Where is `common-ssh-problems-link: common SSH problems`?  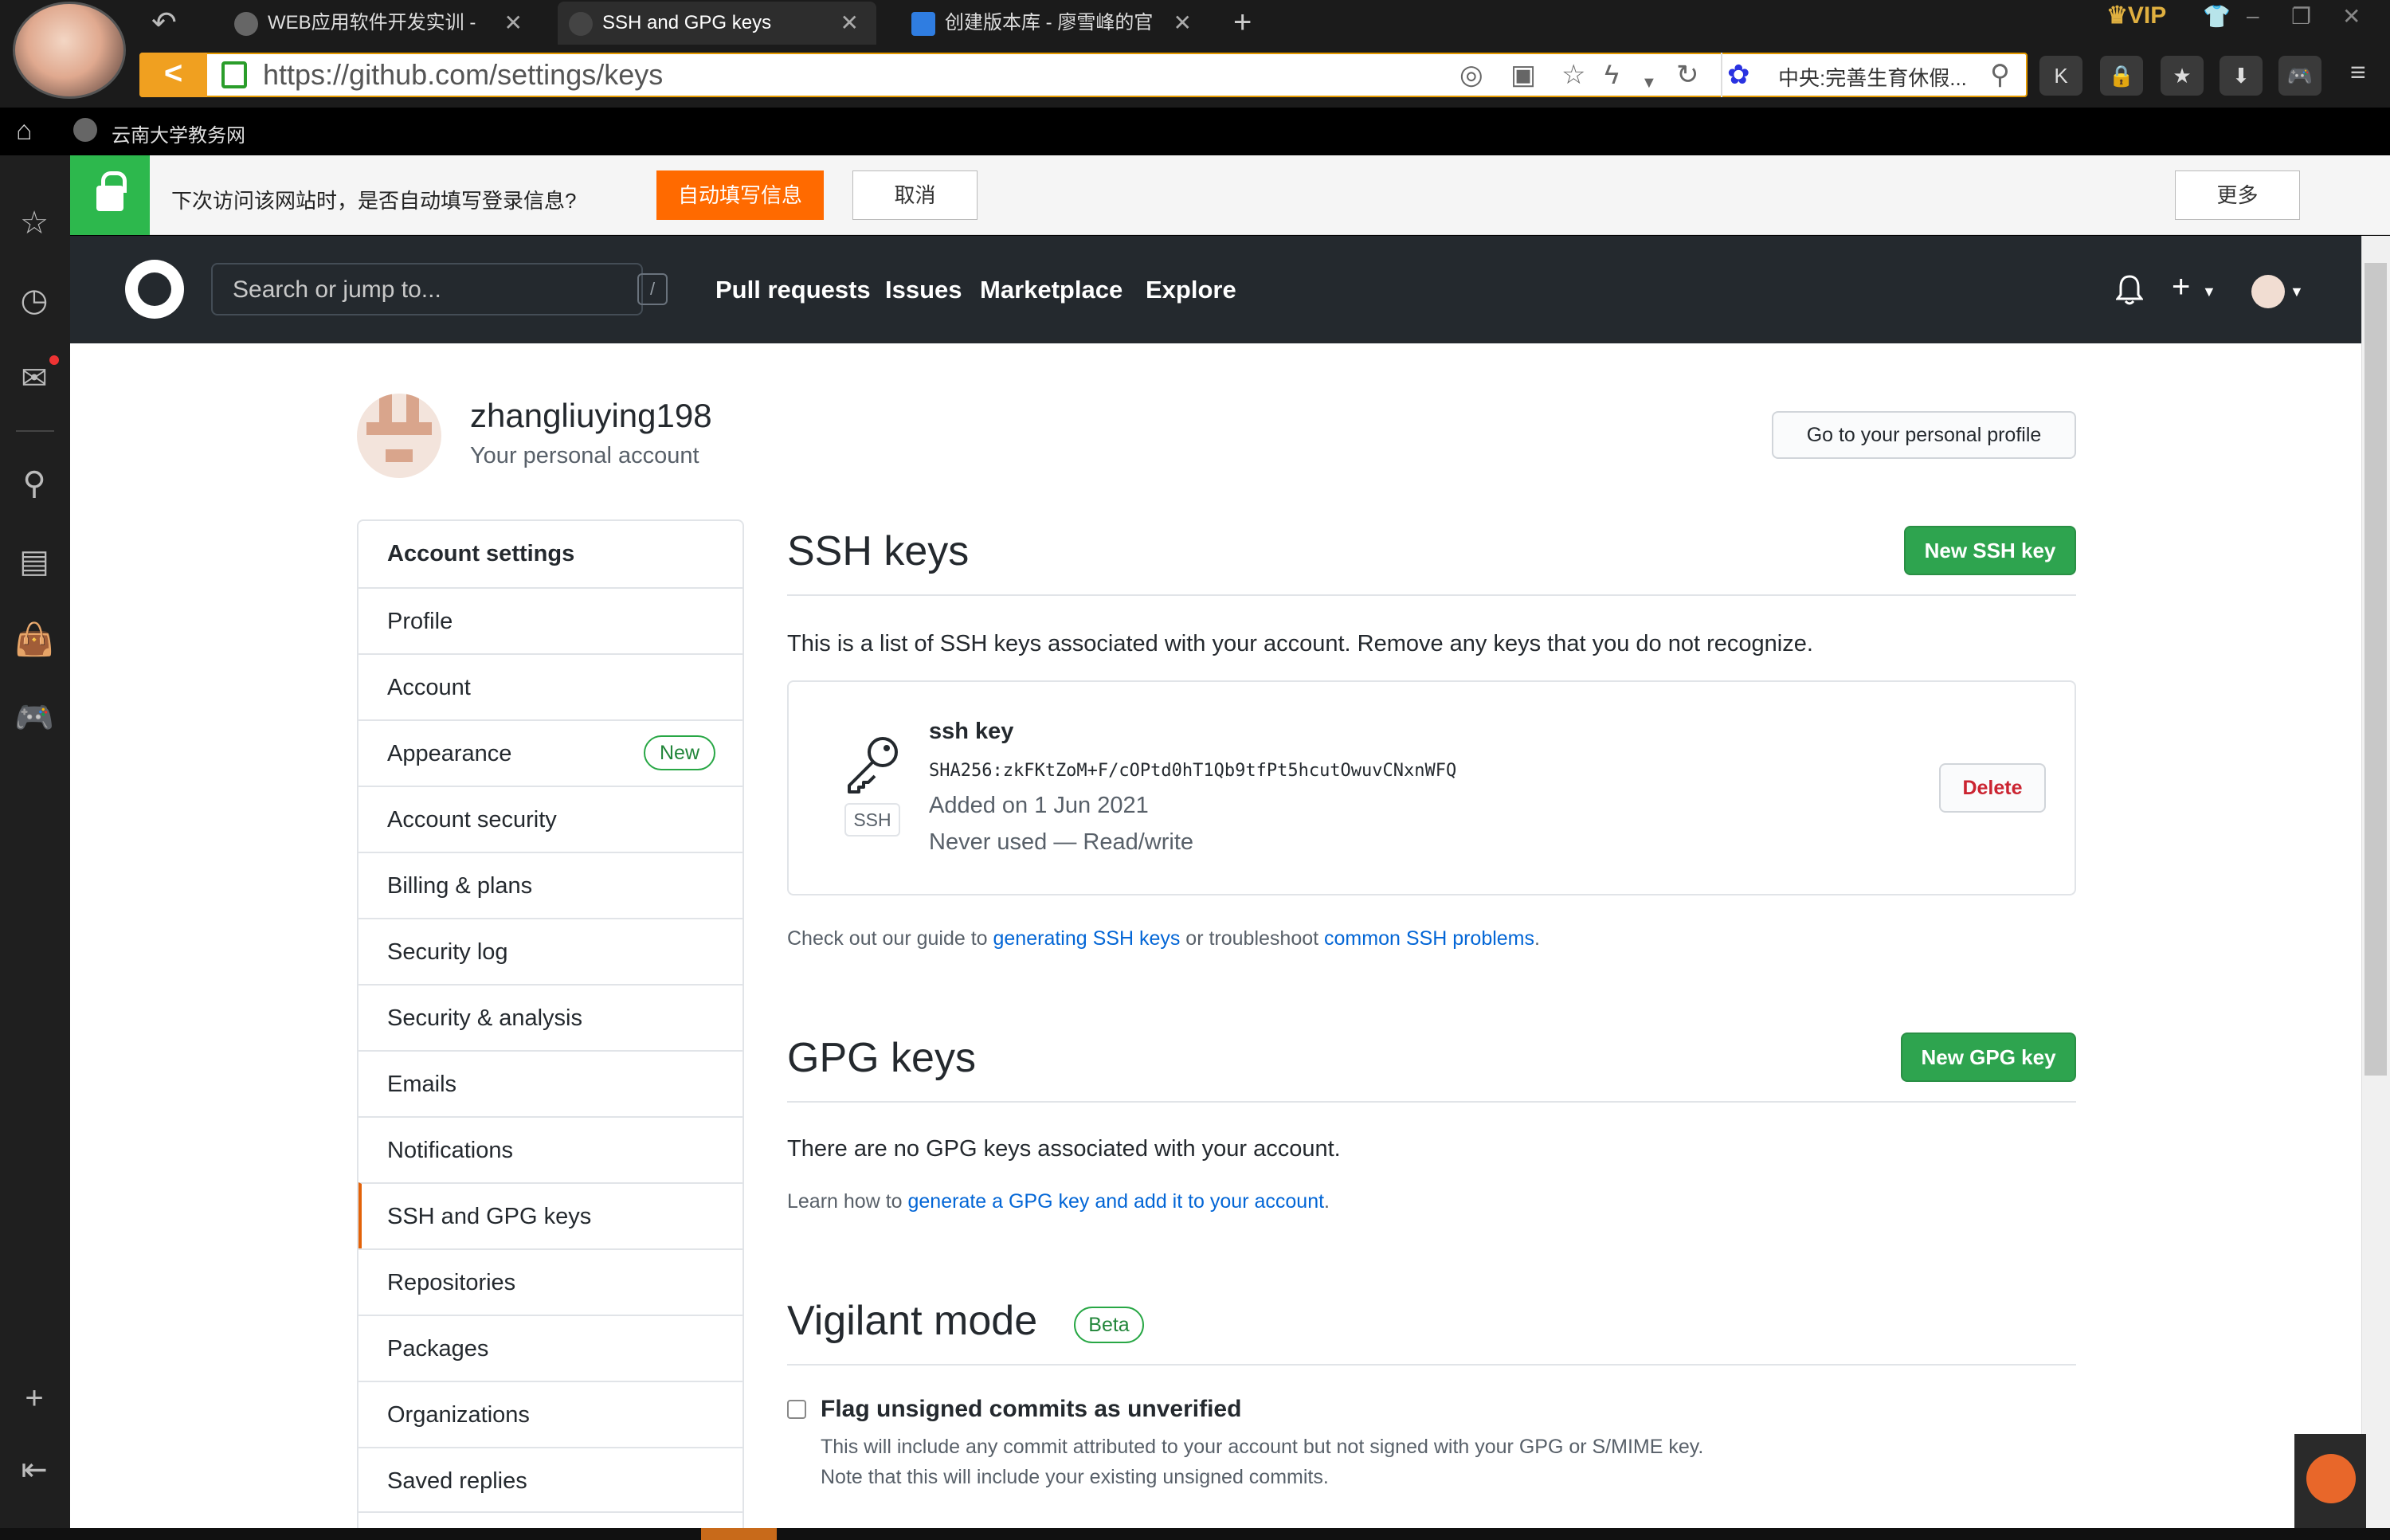
common-ssh-problems-link: common SSH problems is located at coordinates (1429, 938).